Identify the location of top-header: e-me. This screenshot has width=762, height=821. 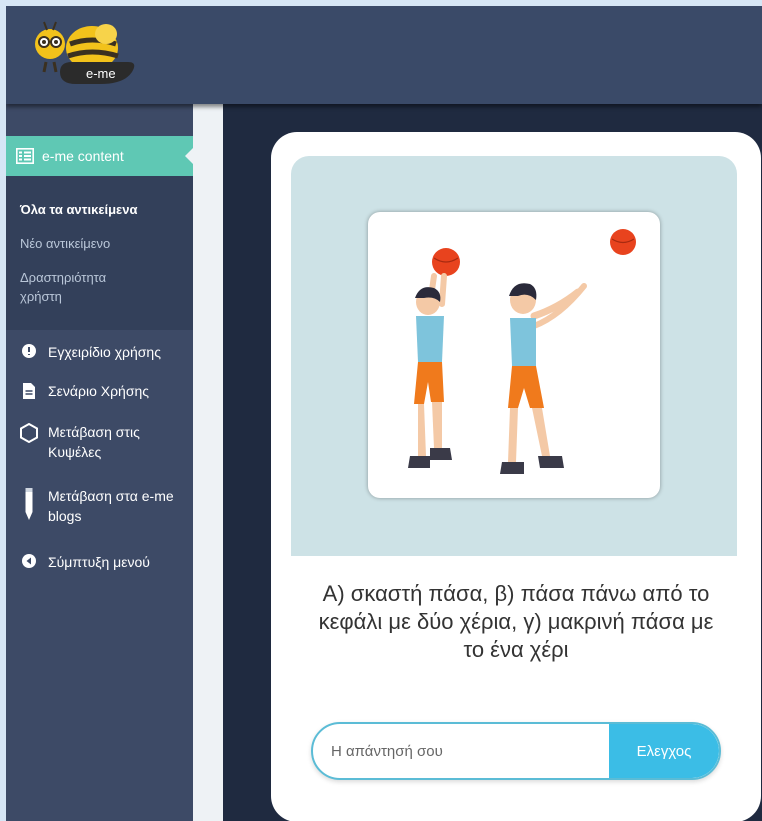
(384, 55).